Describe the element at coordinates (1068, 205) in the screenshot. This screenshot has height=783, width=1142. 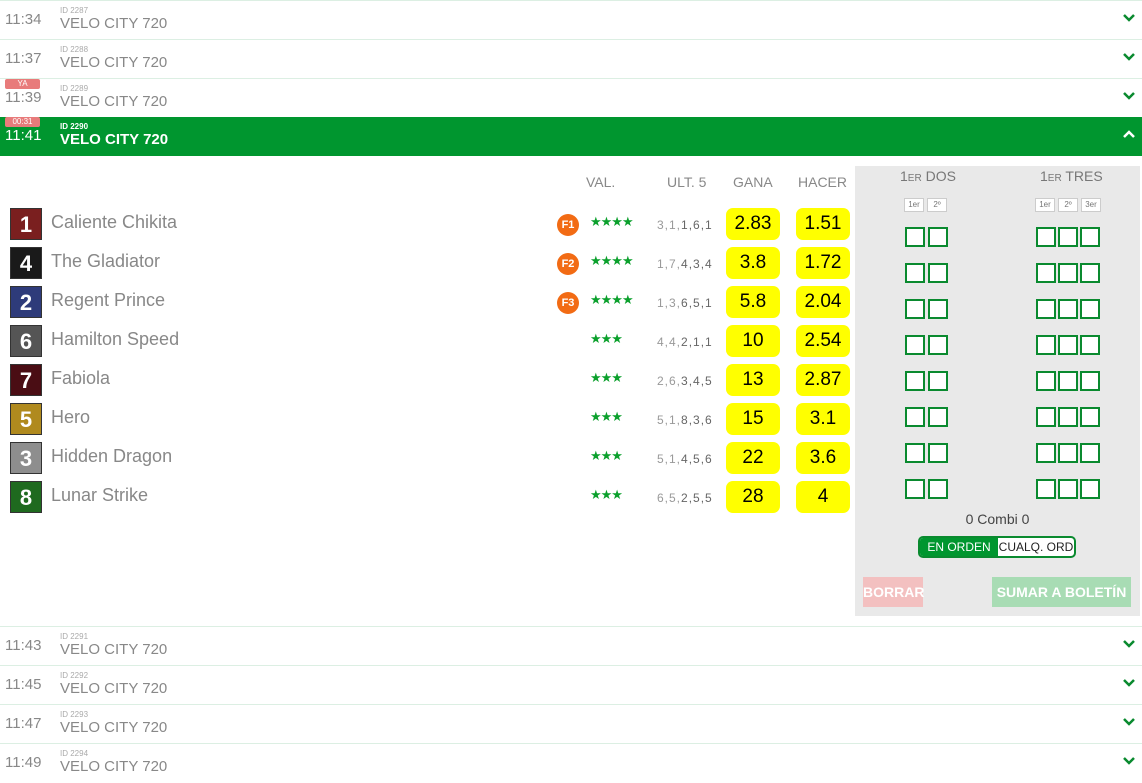
I see `position-label: 2º` at that location.